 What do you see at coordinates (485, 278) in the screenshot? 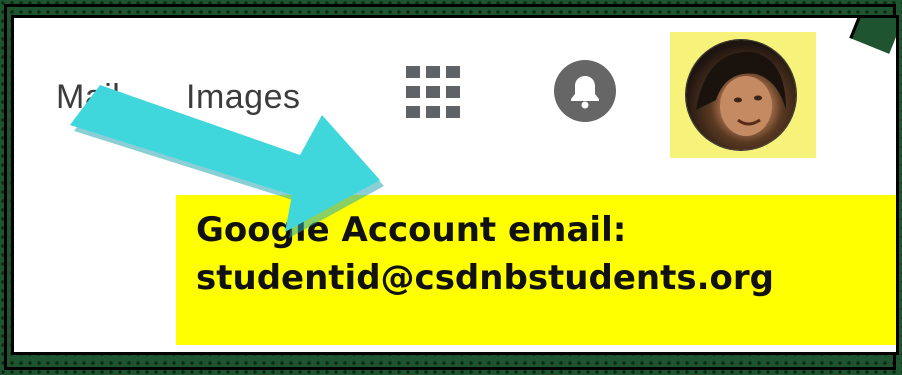
I see `callout-line-2: studentid@csdnbstudents.org` at bounding box center [485, 278].